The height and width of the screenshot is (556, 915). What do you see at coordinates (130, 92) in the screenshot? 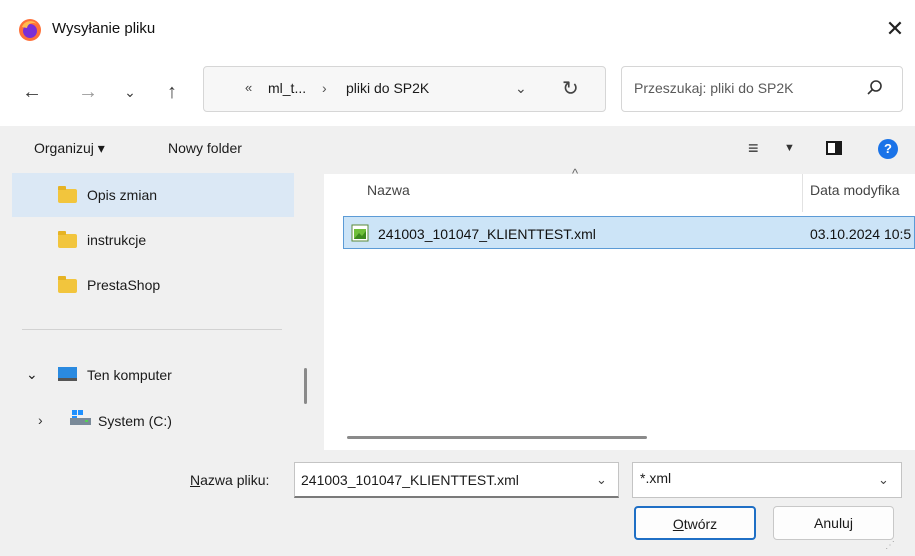
I see `recent-locations-chevron-icon: ⌄` at bounding box center [130, 92].